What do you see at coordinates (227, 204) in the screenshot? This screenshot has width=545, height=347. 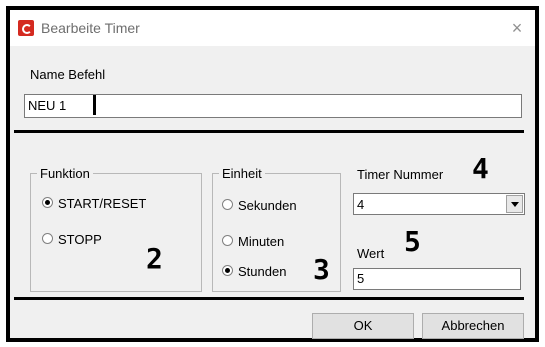 I see `radio-sekunden-indicator` at bounding box center [227, 204].